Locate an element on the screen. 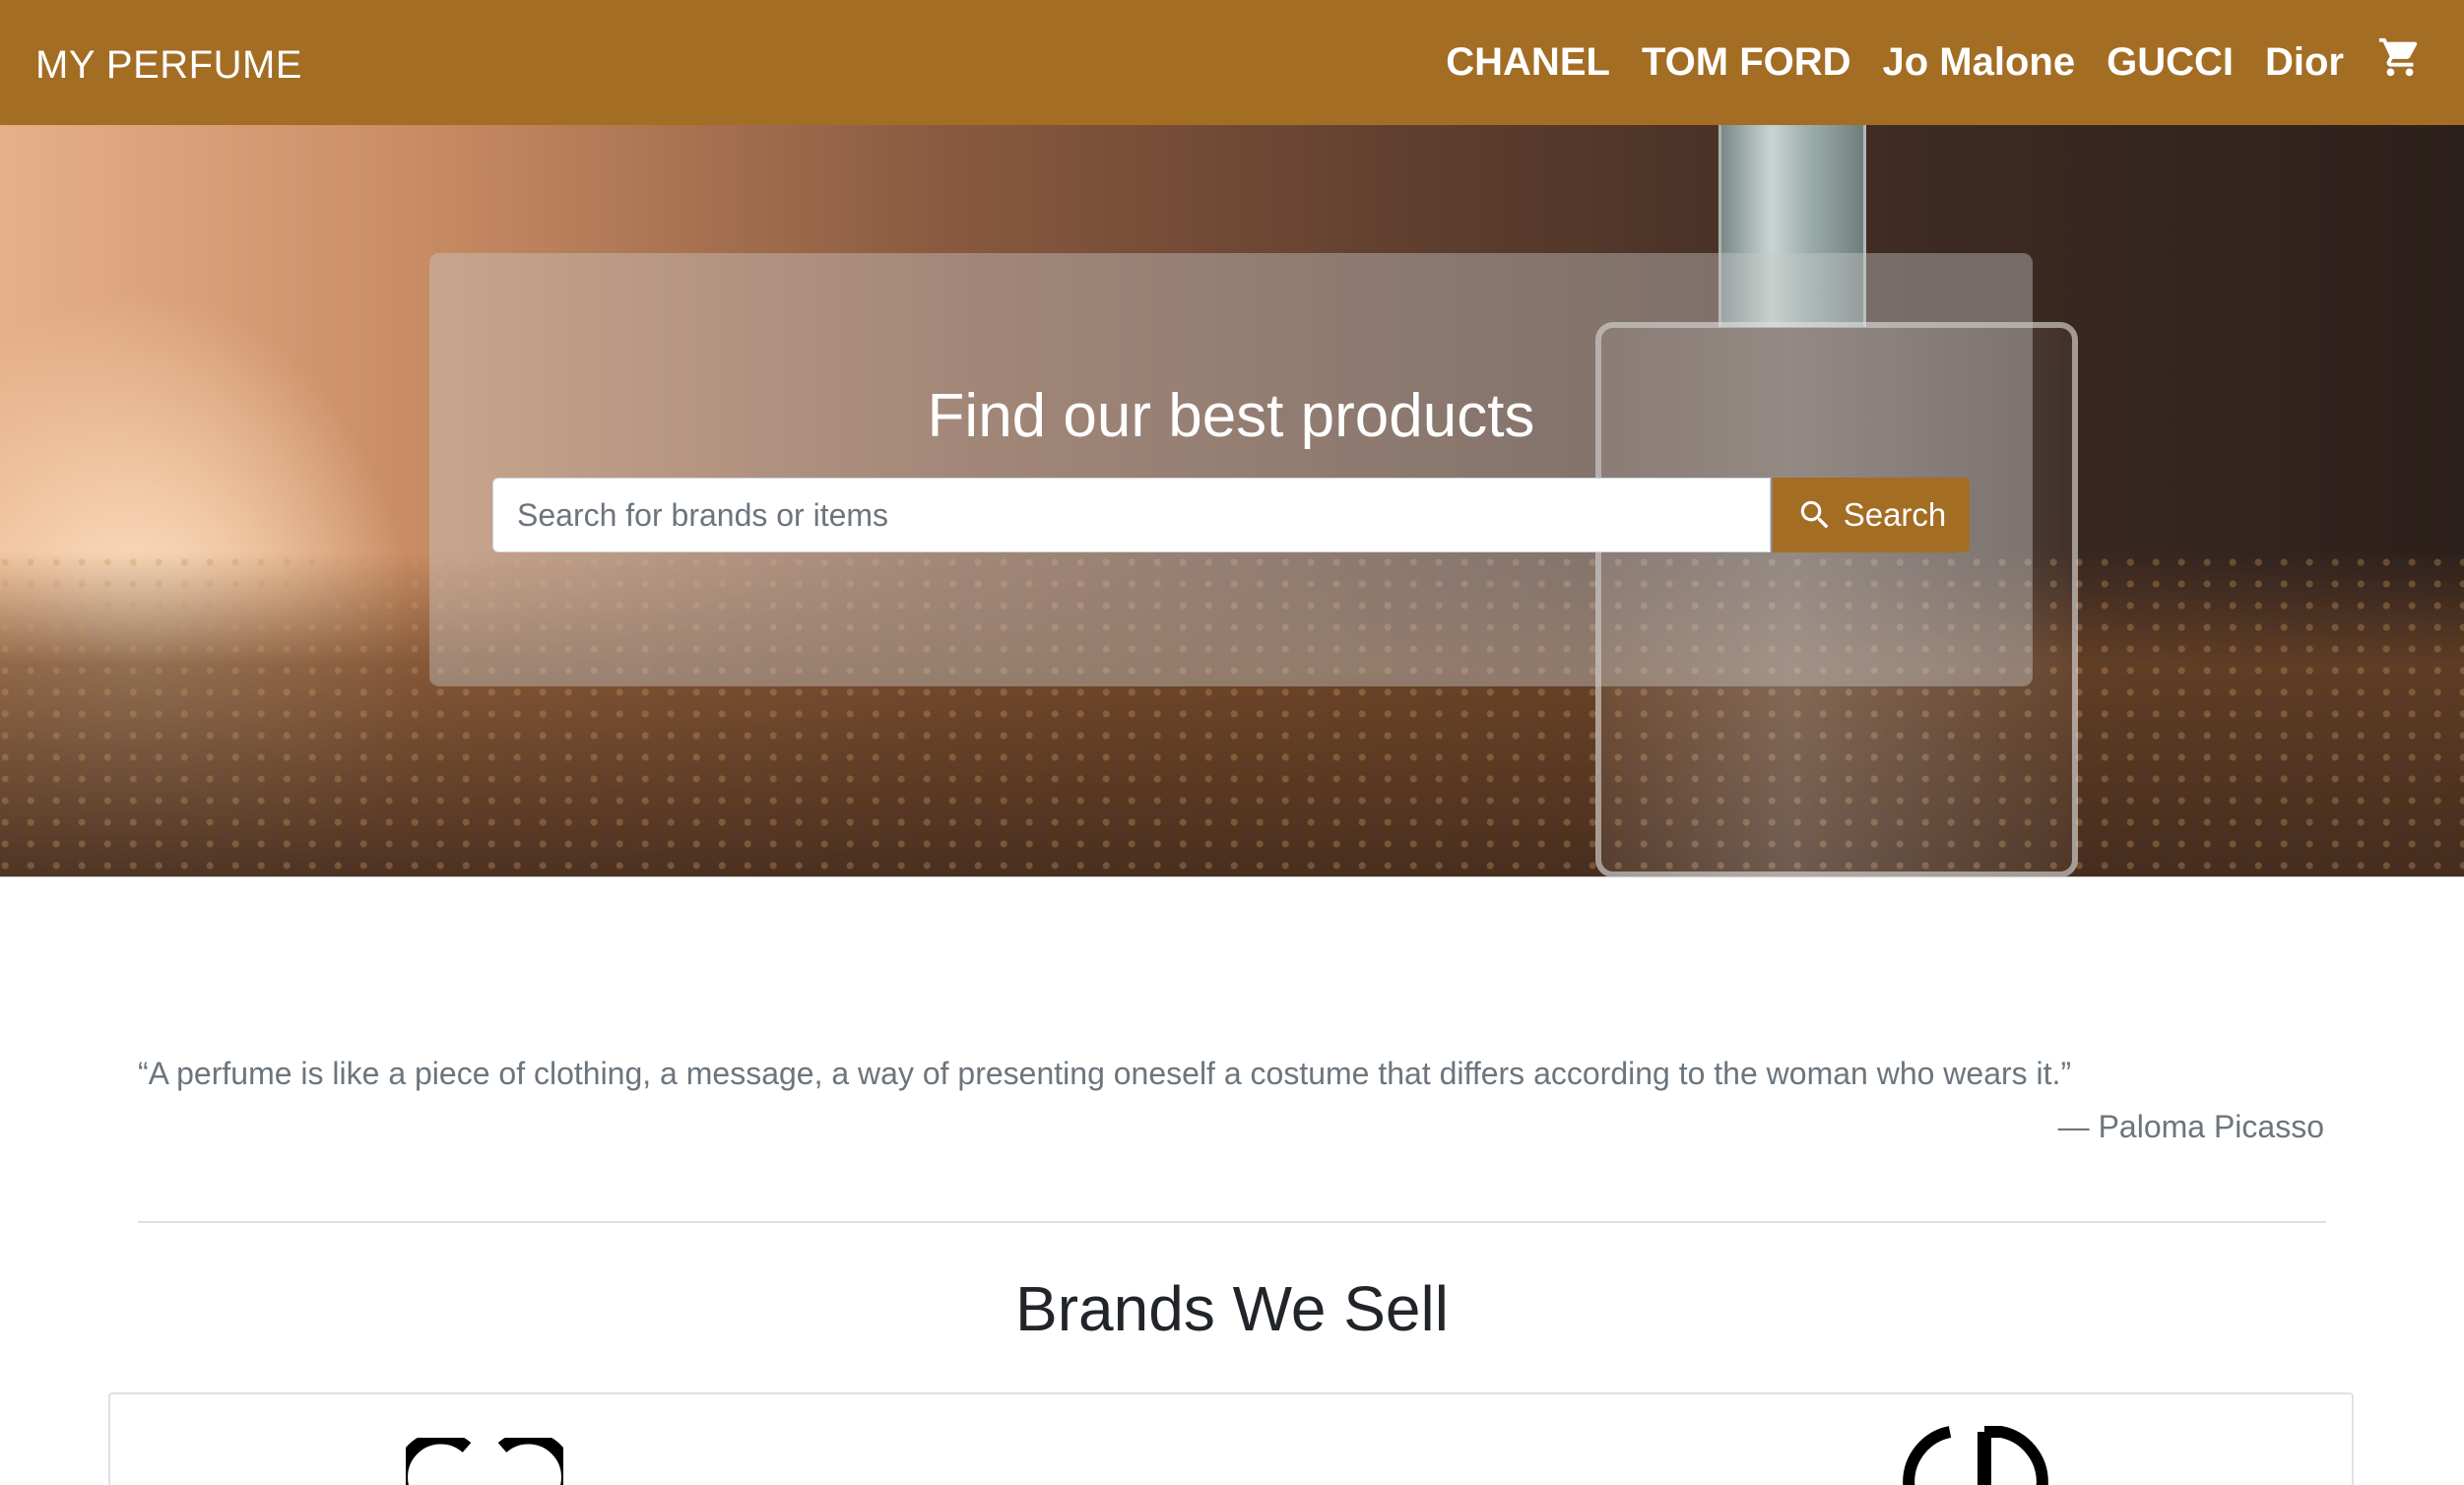 This screenshot has height=1485, width=2464. dior-logo is located at coordinates (1986, 1454).